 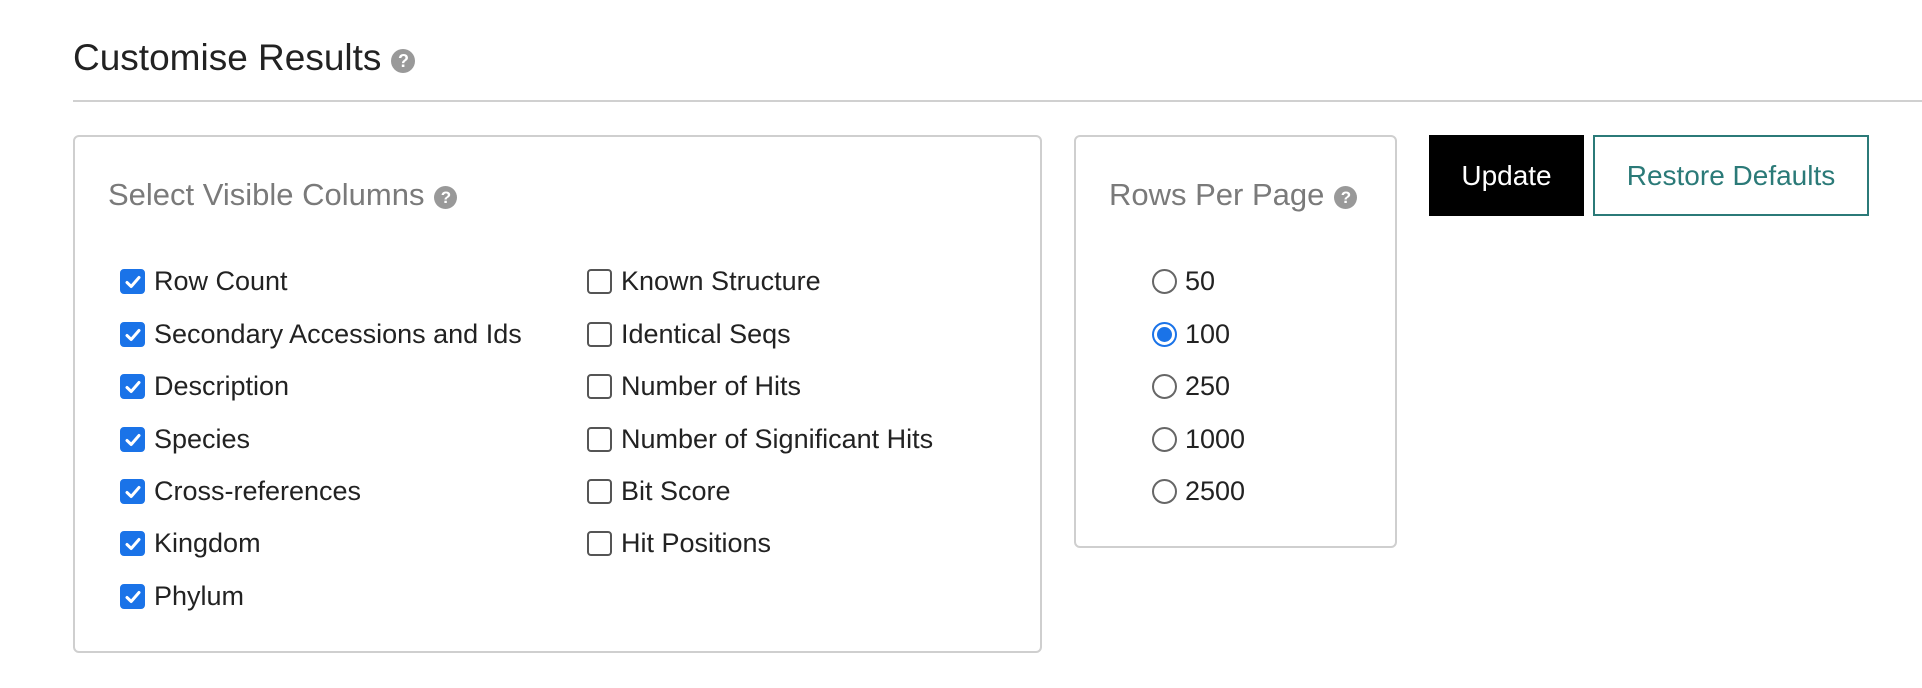 What do you see at coordinates (1506, 175) in the screenshot?
I see `update-button: Update` at bounding box center [1506, 175].